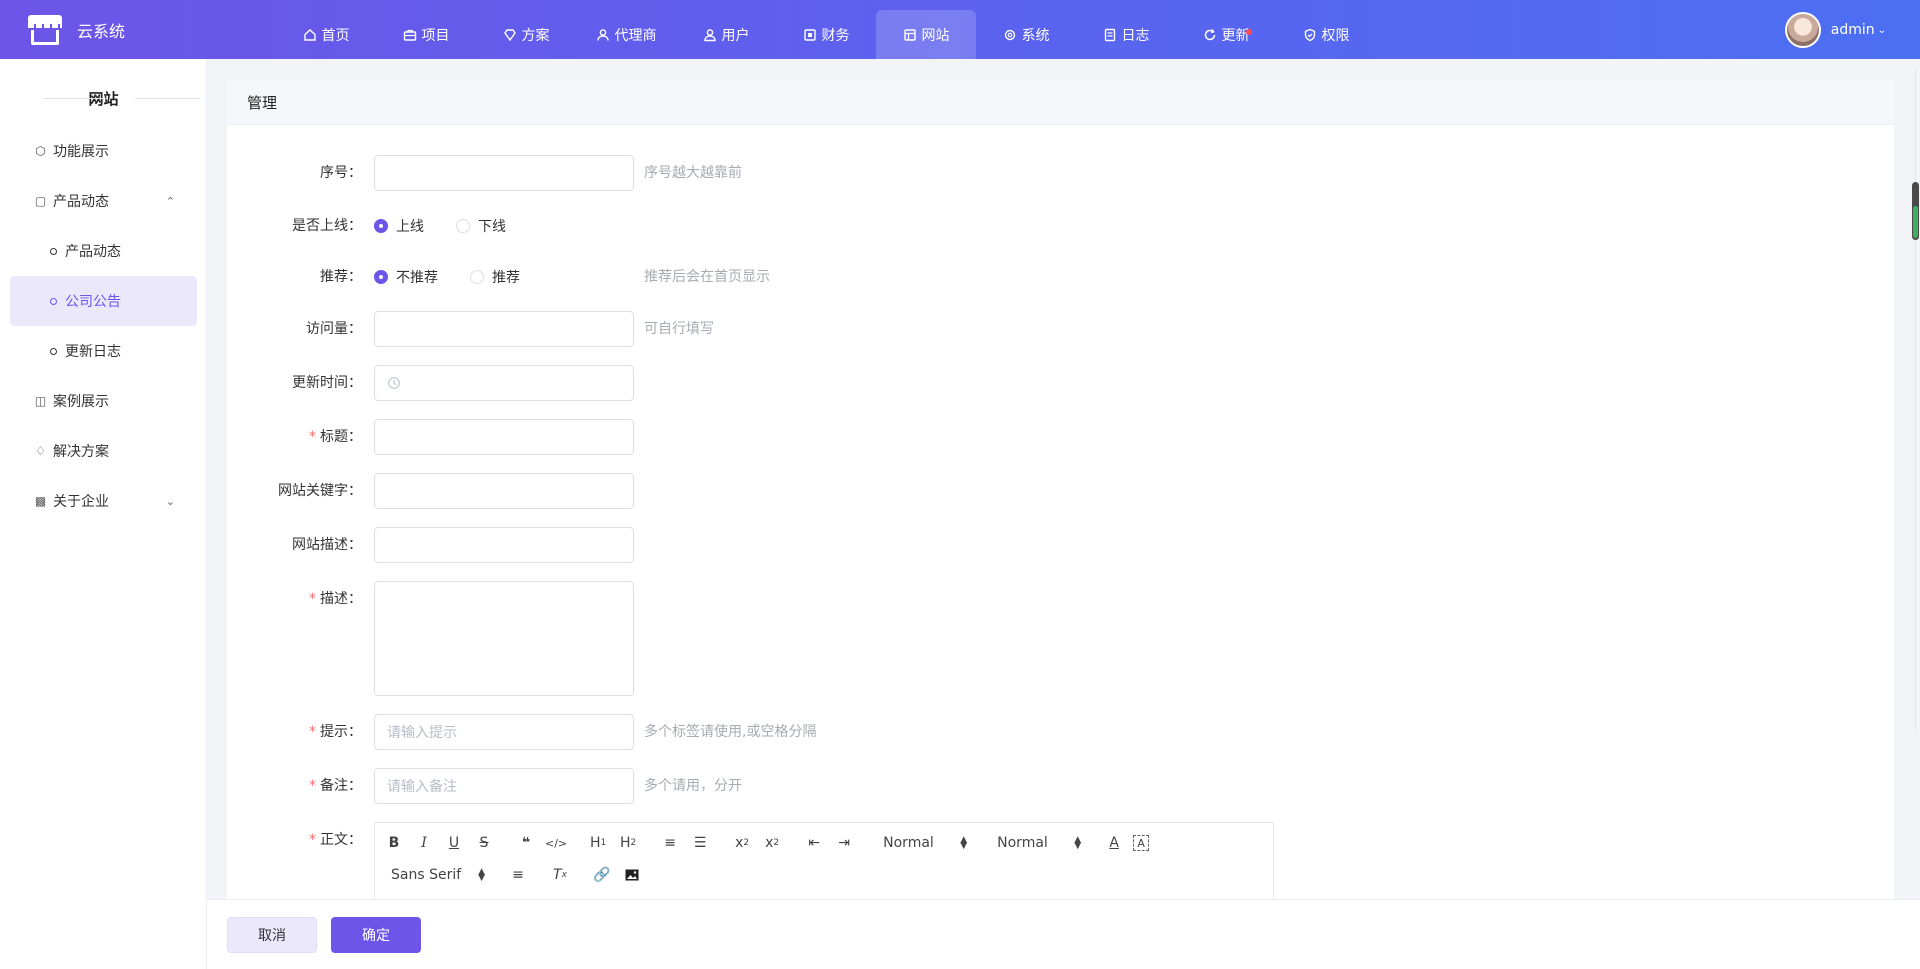 The height and width of the screenshot is (969, 1920). Describe the element at coordinates (742, 843) in the screenshot. I see `subscript-icon: x2` at that location.